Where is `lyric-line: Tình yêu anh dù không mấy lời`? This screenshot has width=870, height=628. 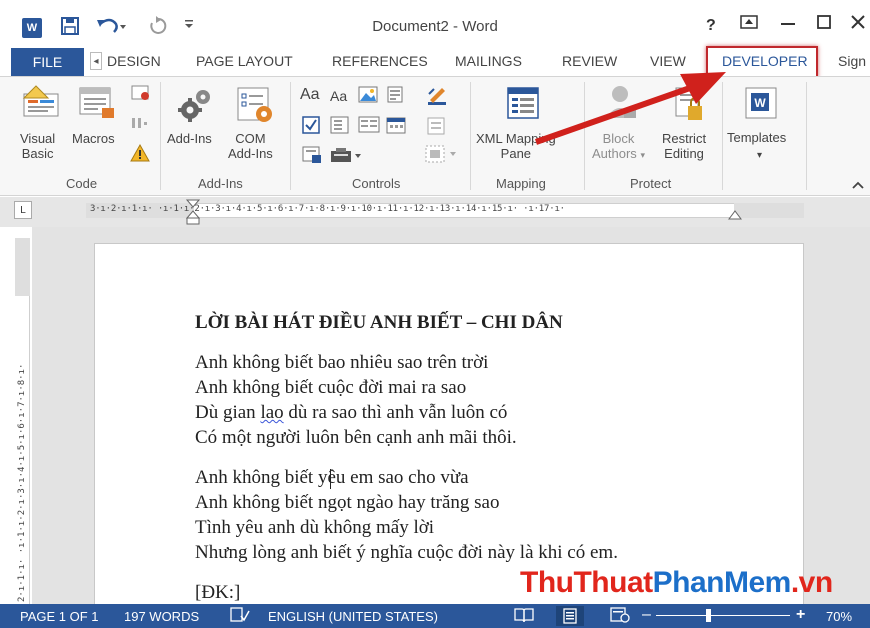
lyric-line: Tình yêu anh dù không mấy lời is located at coordinates (315, 527).